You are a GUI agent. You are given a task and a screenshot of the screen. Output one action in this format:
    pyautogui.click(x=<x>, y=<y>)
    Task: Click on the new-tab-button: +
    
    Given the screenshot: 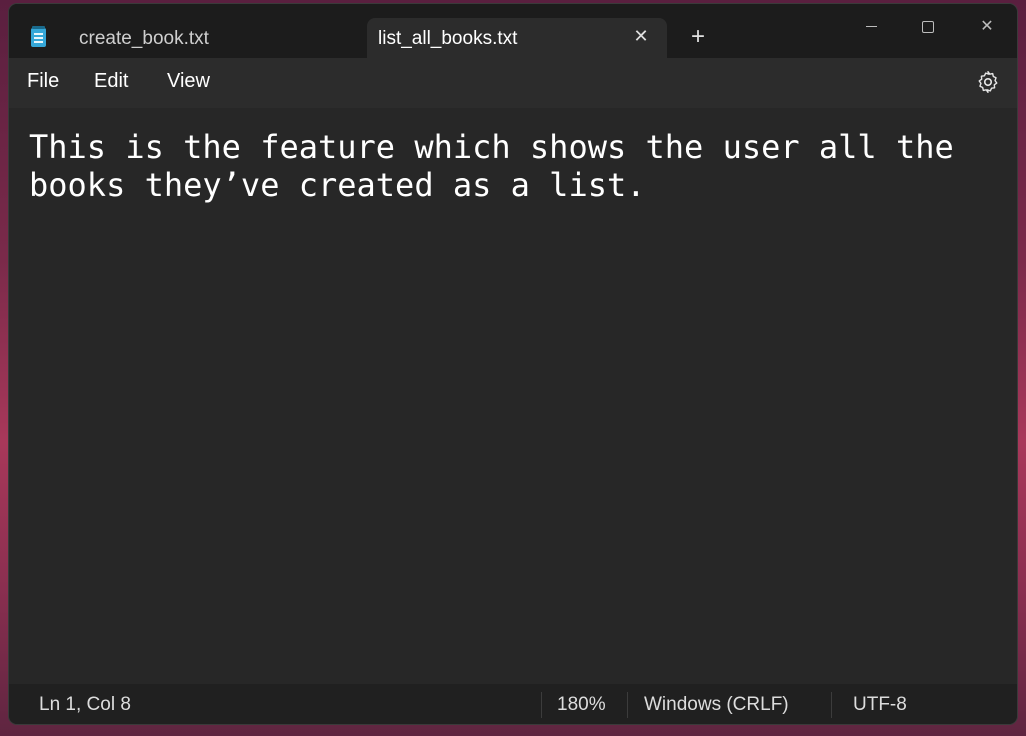 What is the action you would take?
    pyautogui.click(x=698, y=37)
    